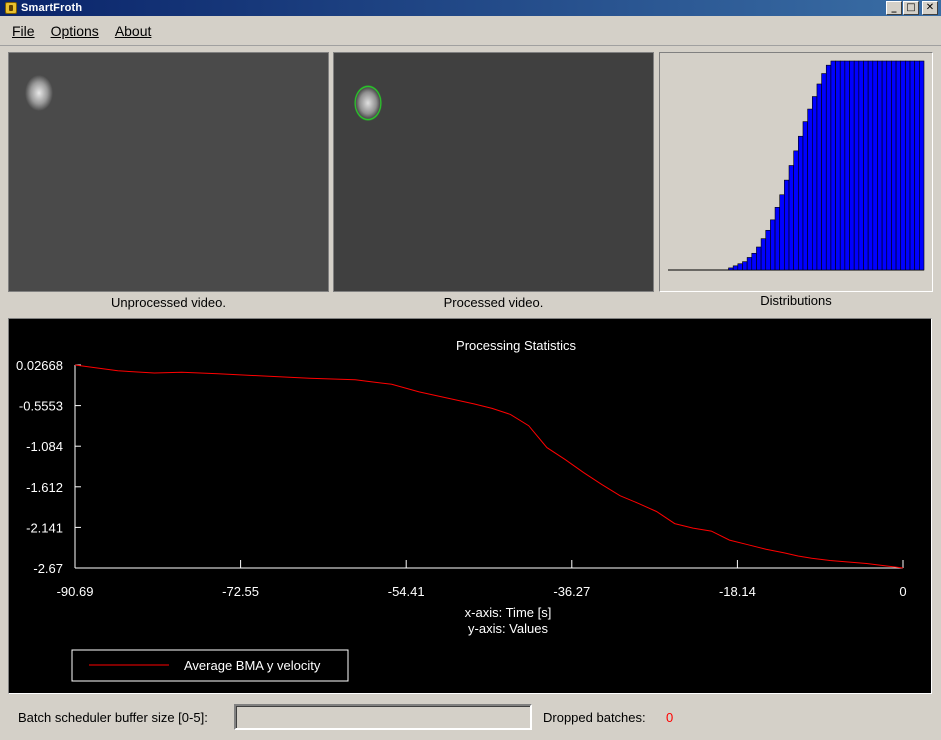 The image size is (941, 740). What do you see at coordinates (133, 31) in the screenshot?
I see `menu-about-label: About` at bounding box center [133, 31].